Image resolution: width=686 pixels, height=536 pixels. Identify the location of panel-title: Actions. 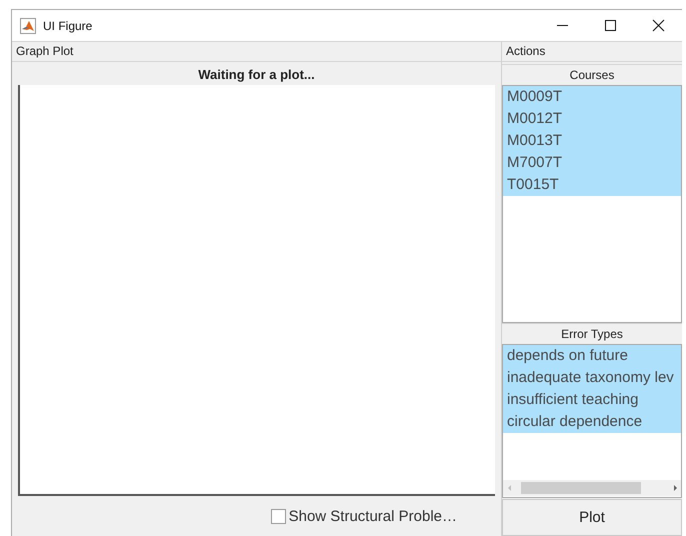
(592, 51).